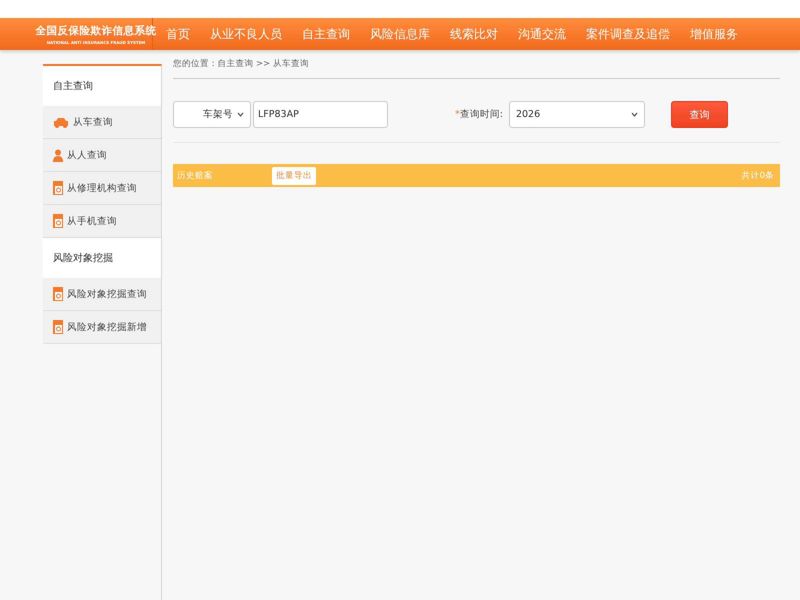 The height and width of the screenshot is (600, 800). Describe the element at coordinates (628, 34) in the screenshot. I see `nav-item: 案件调查及追偿` at that location.